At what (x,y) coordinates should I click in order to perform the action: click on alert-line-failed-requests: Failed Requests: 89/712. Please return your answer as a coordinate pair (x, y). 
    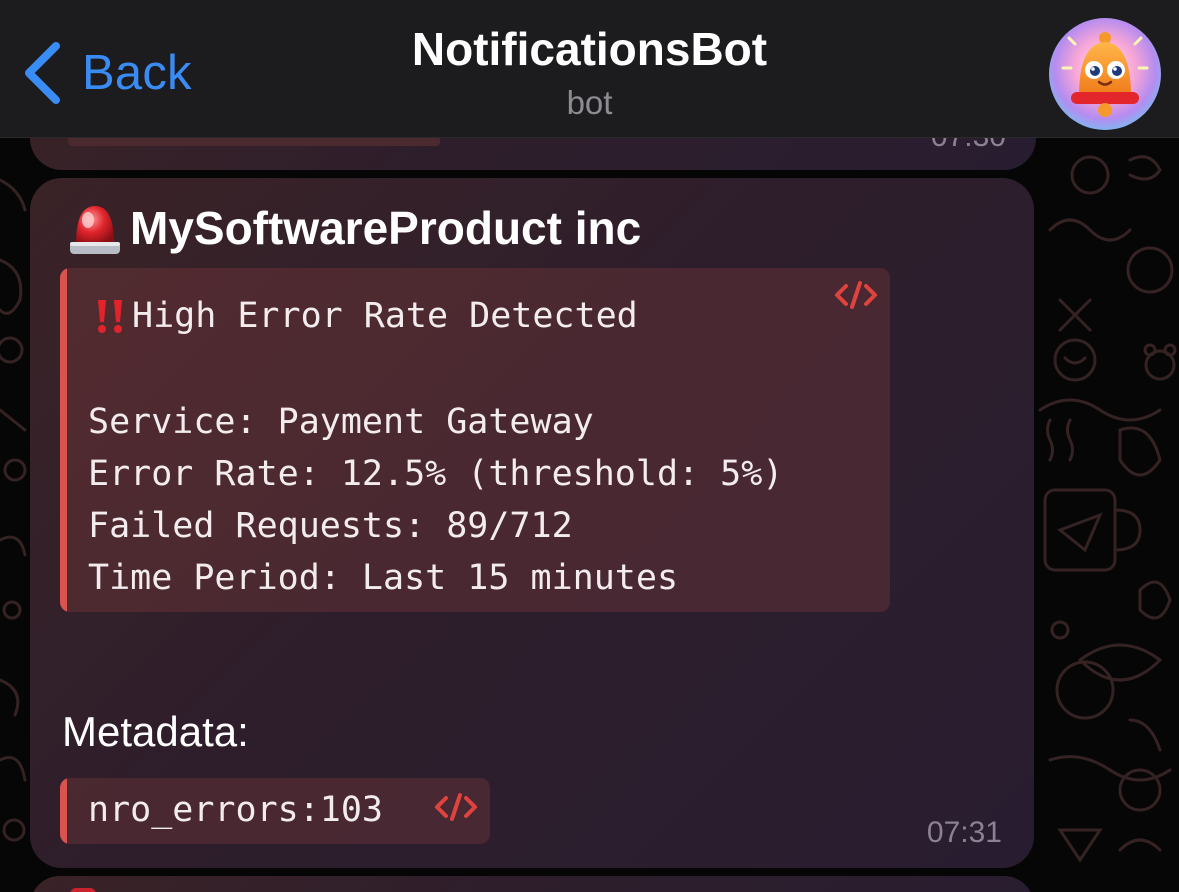
    Looking at the image, I should click on (330, 526).